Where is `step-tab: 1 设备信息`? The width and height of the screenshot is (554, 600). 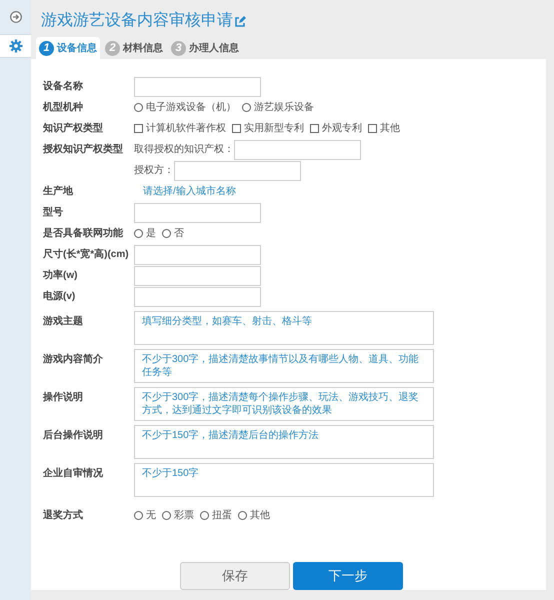
step-tab: 1 设备信息 is located at coordinates (68, 48).